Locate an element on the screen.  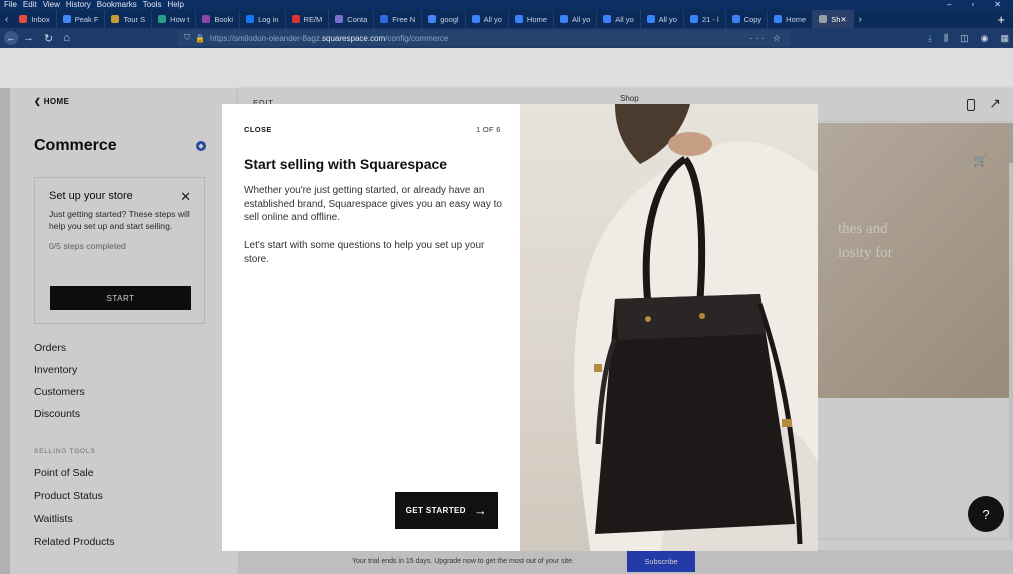
url-actions: ··· ☆ is located at coordinates (766, 38).